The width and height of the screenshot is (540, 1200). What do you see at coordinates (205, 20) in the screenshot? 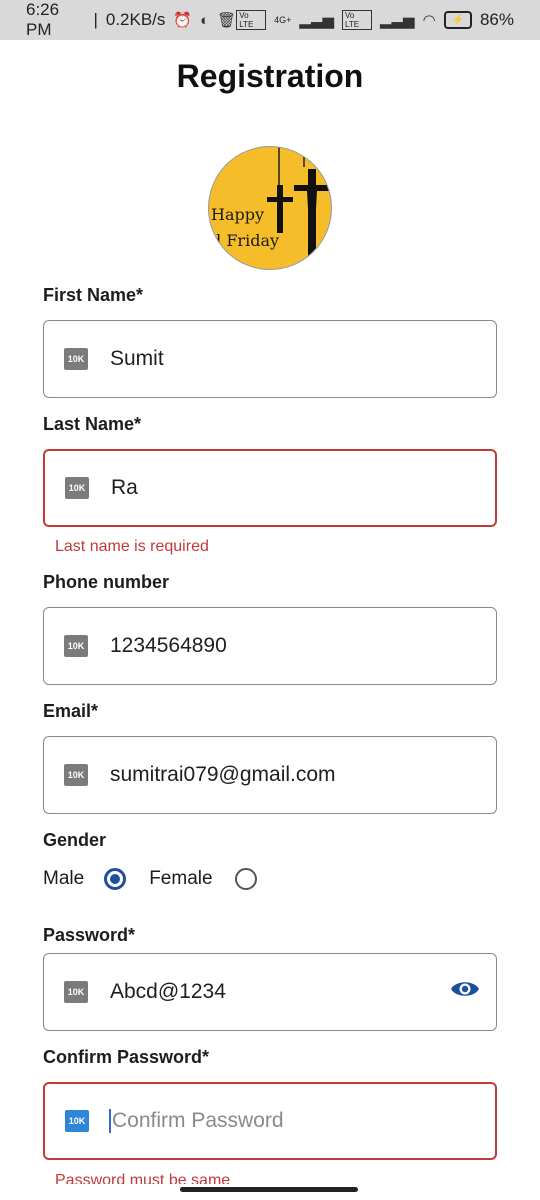
I see `data-saver-icon: ◐` at bounding box center [205, 20].